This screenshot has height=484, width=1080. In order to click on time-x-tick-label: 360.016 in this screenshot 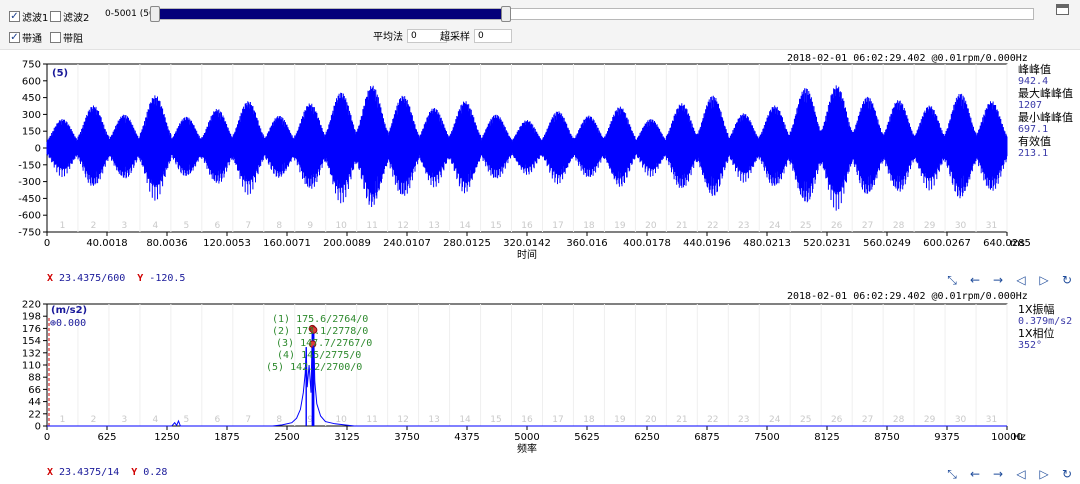, I will do `click(586, 243)`.